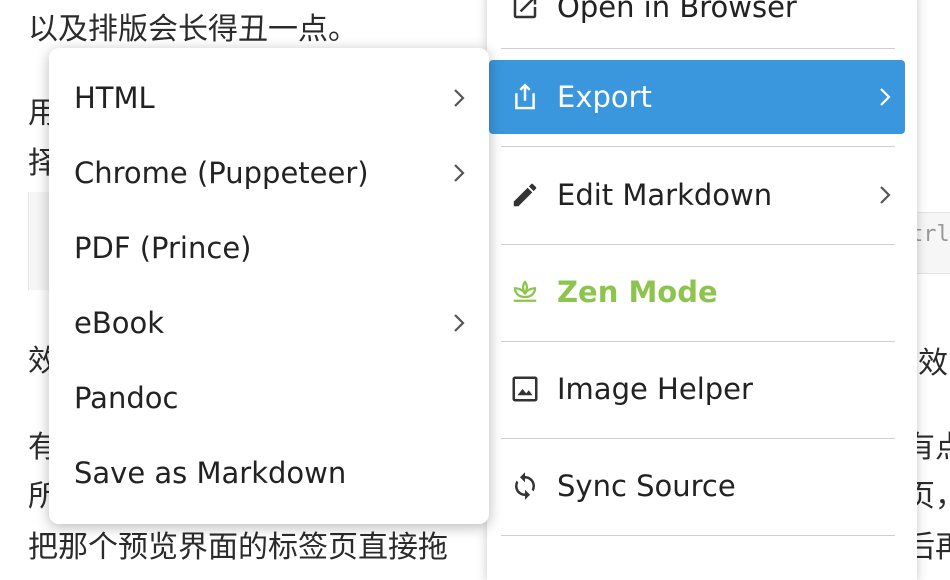 This screenshot has width=950, height=580. I want to click on menu-item-export: Export, so click(697, 97).